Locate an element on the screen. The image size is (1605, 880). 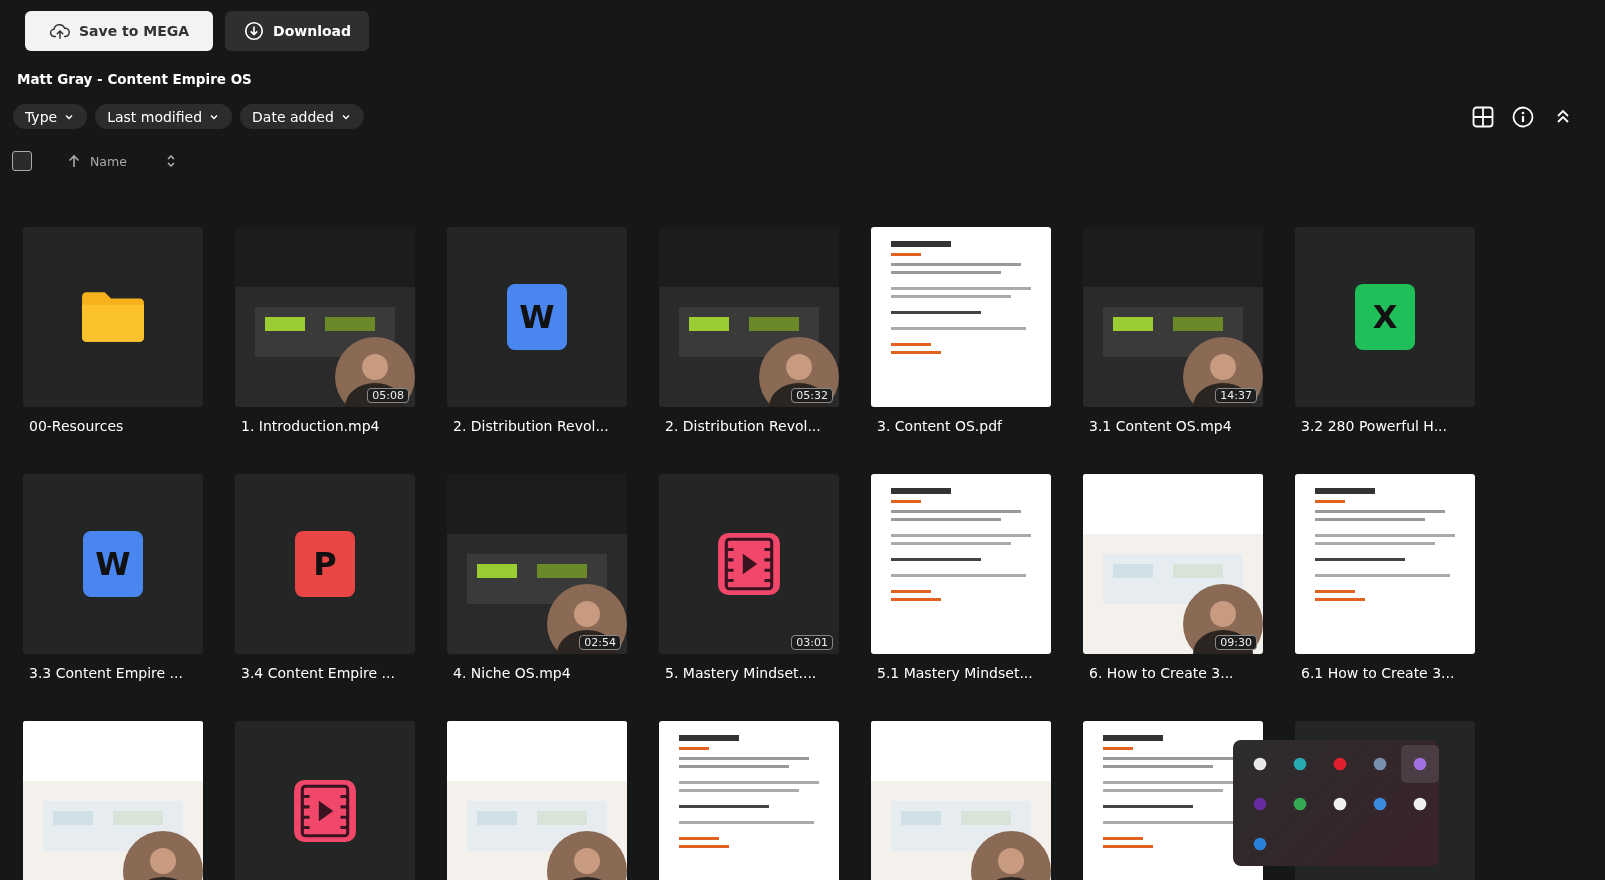
filter-dropdown: Type is located at coordinates (50, 116).